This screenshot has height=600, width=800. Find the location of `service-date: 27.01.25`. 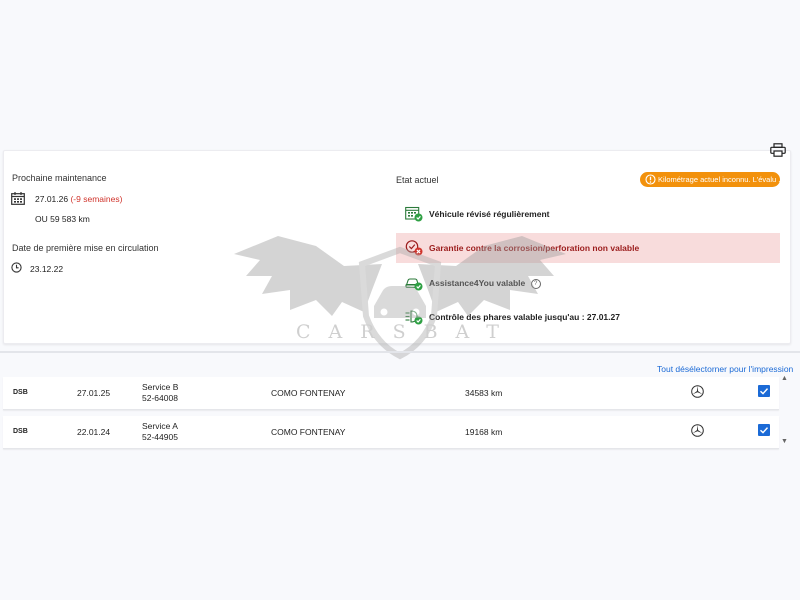

service-date: 27.01.25 is located at coordinates (94, 393).